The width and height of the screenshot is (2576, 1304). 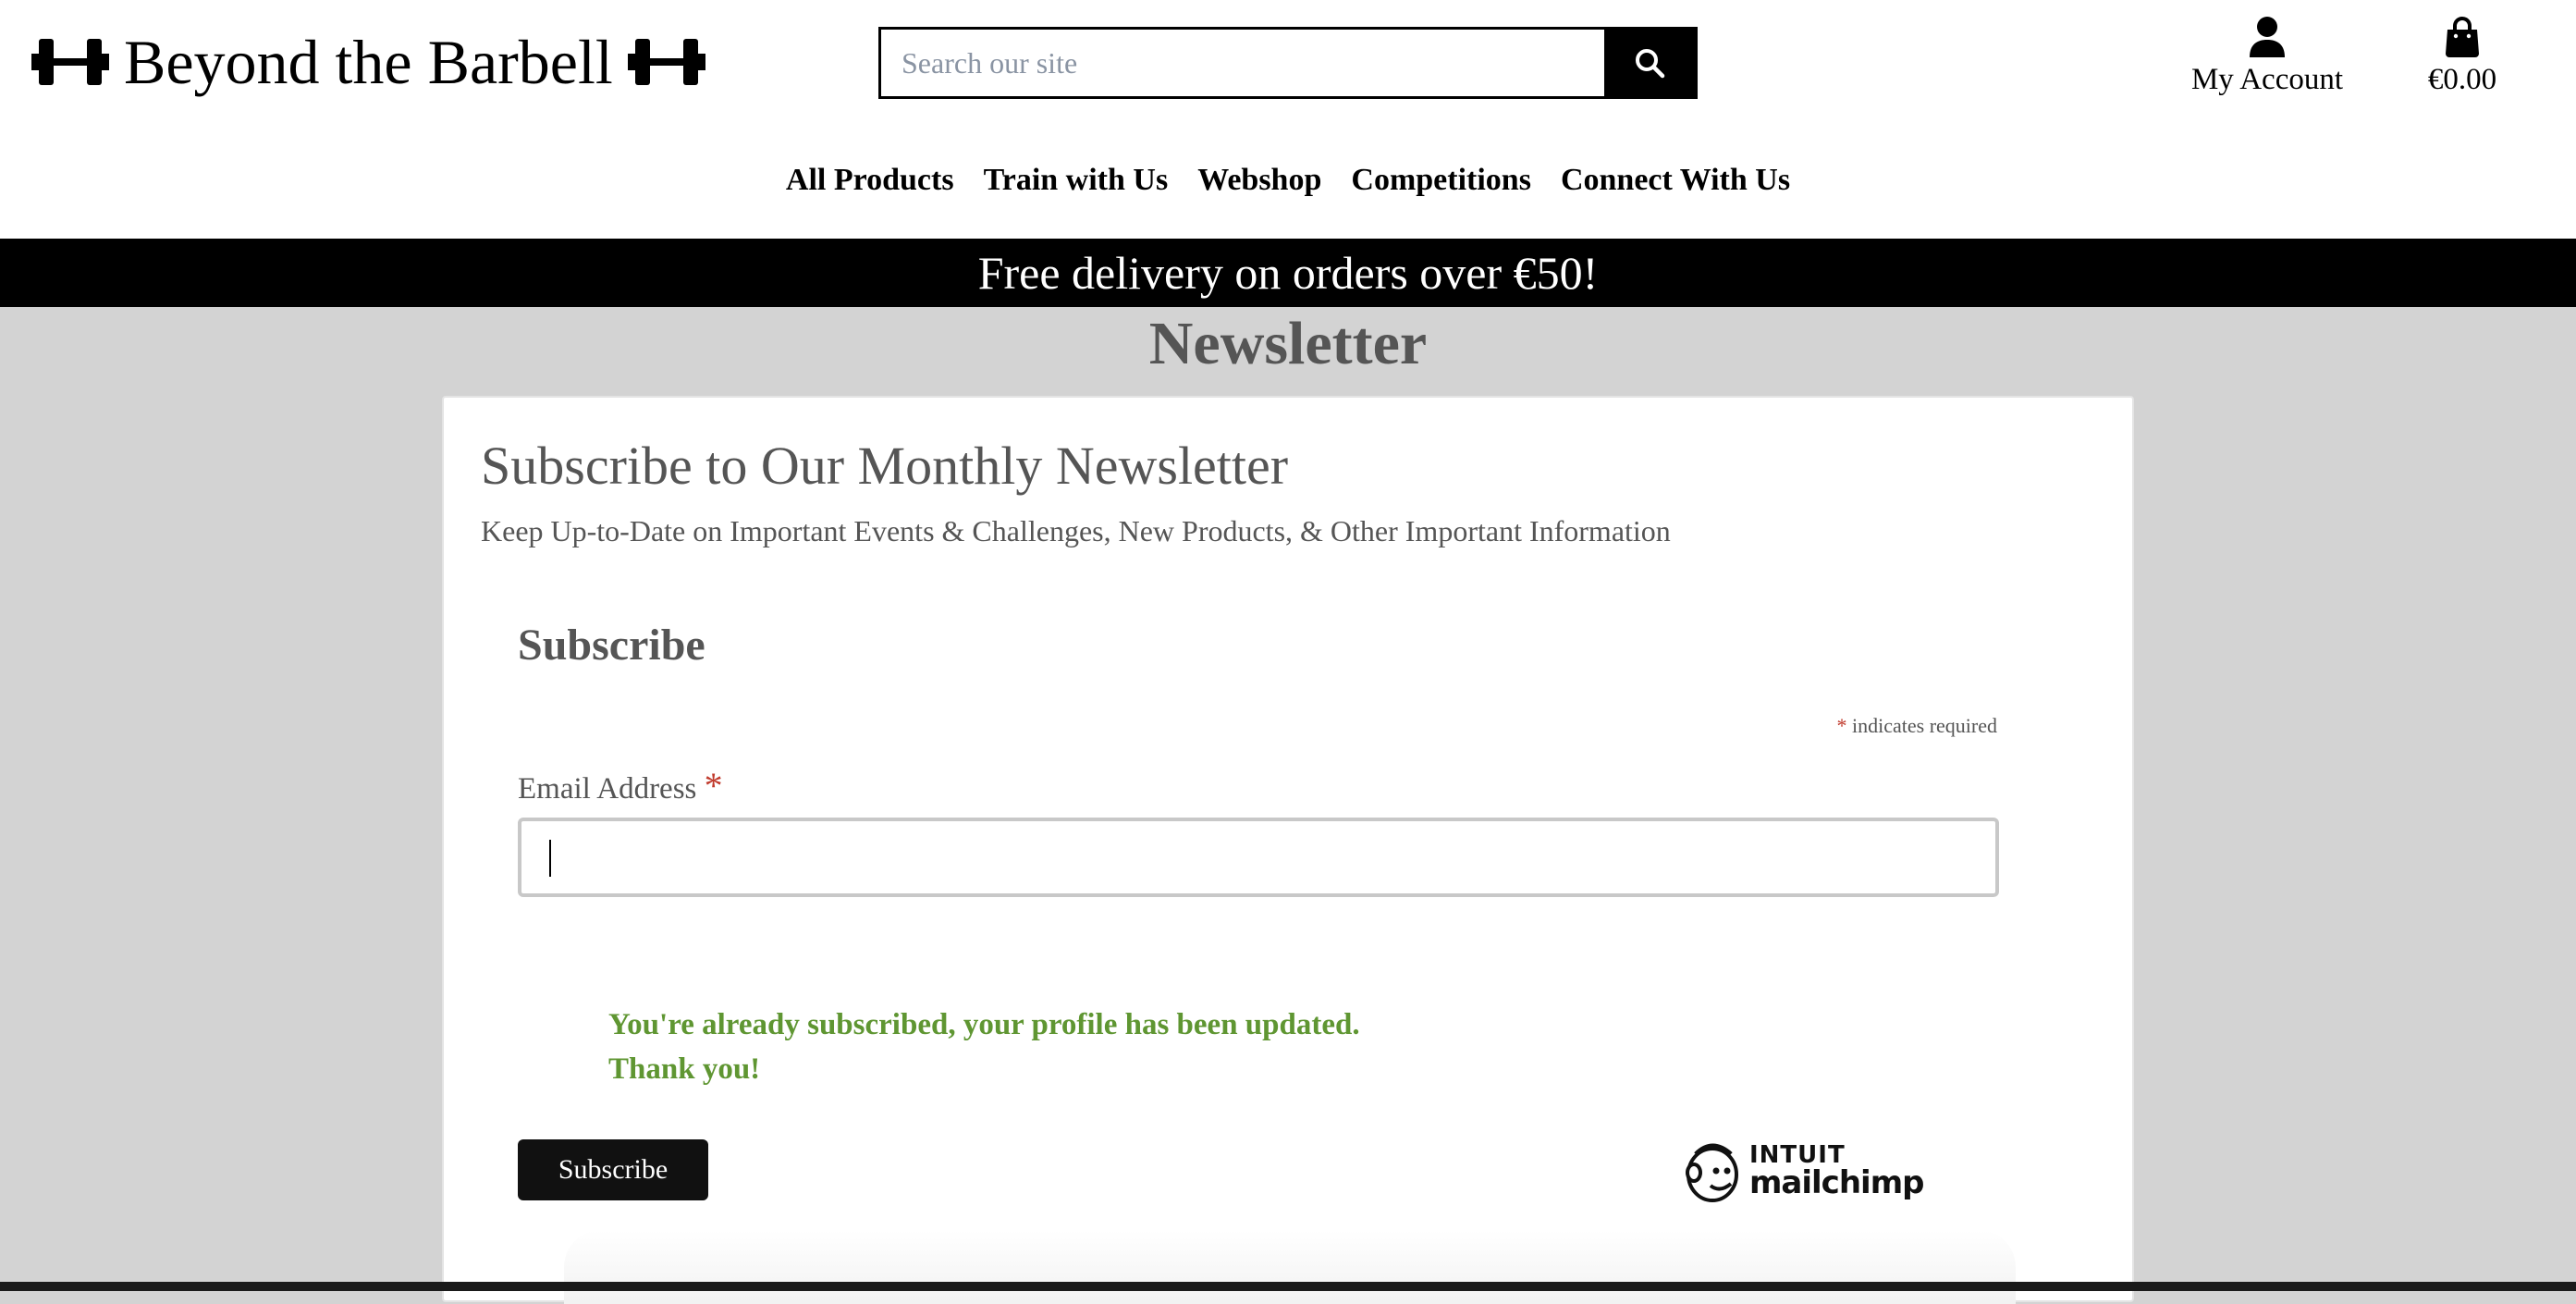 I want to click on search-button, so click(x=1649, y=63).